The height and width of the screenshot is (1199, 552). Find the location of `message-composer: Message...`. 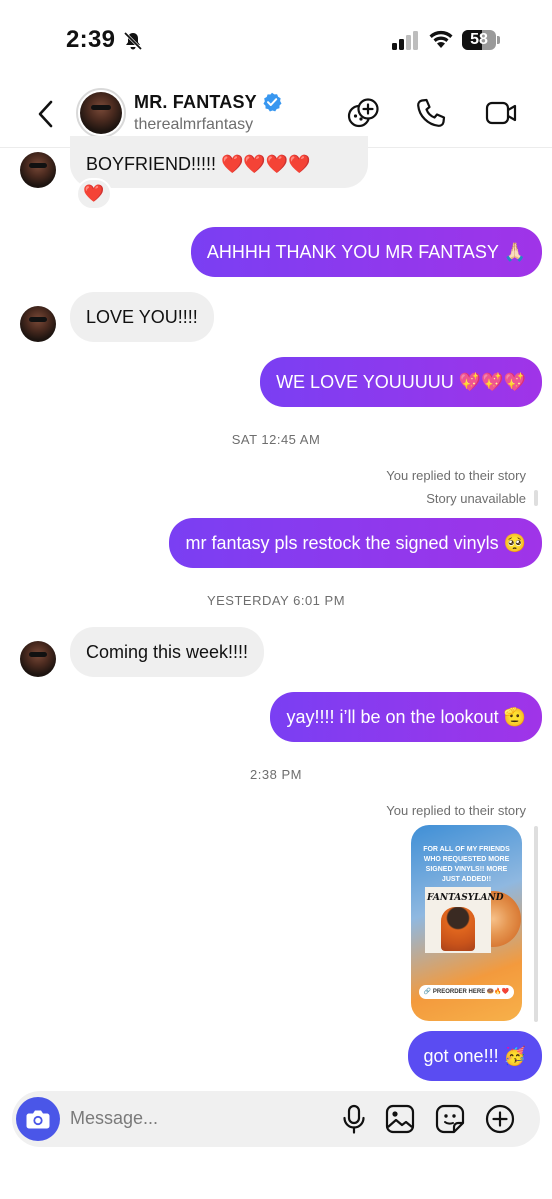

message-composer: Message... is located at coordinates (276, 1119).